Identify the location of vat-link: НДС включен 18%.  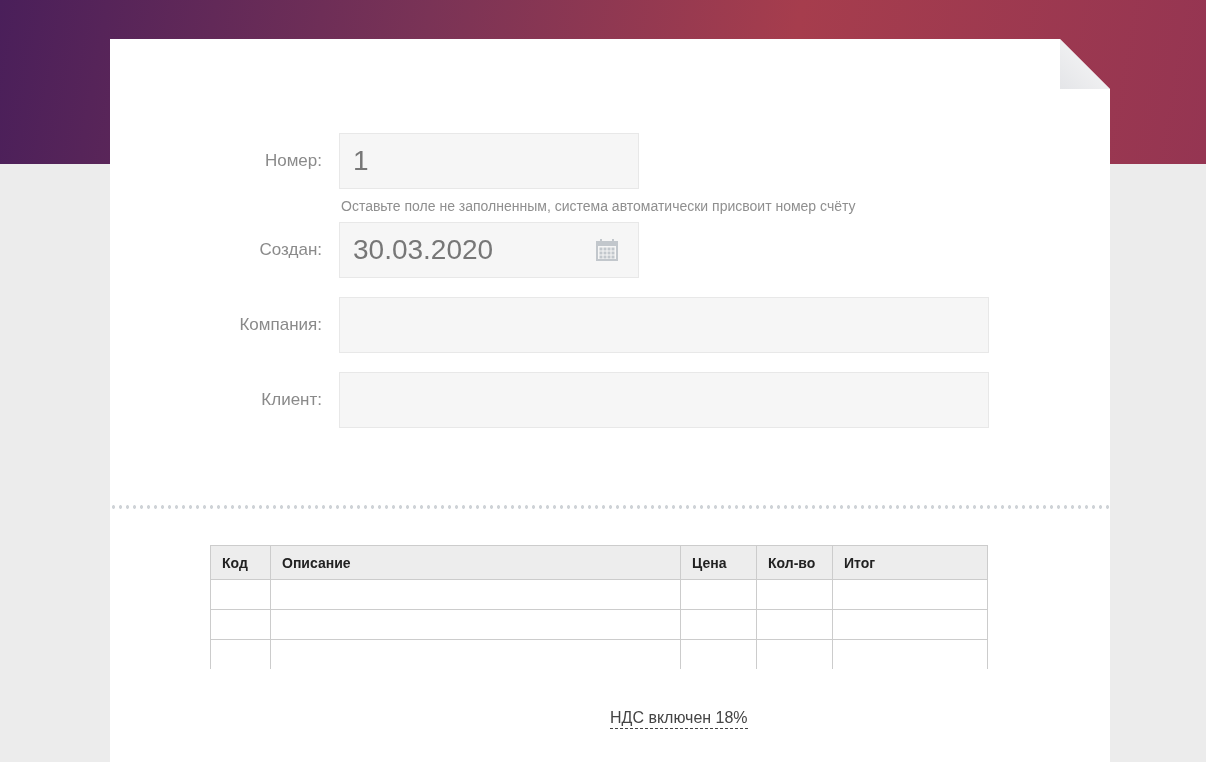
(679, 719).